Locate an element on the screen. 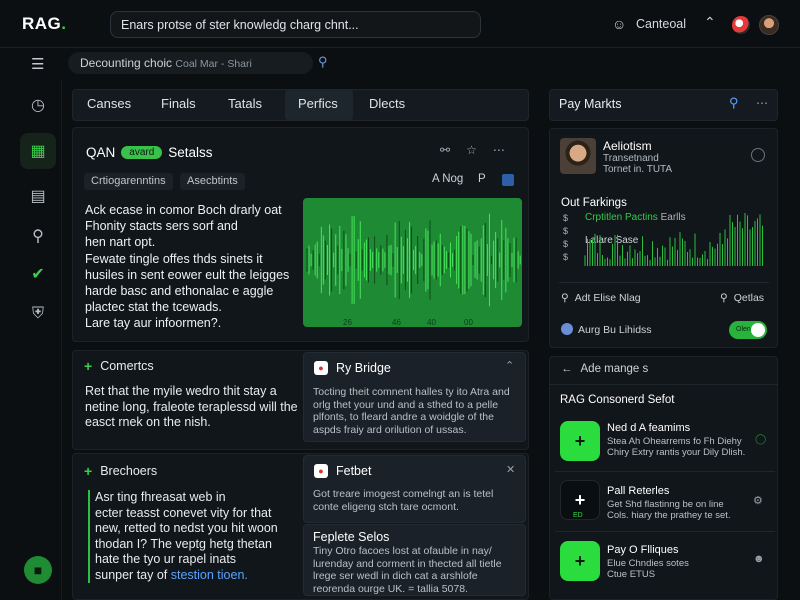 This screenshot has height=600, width=800. search-small-icon: ⚲ is located at coordinates (724, 298).